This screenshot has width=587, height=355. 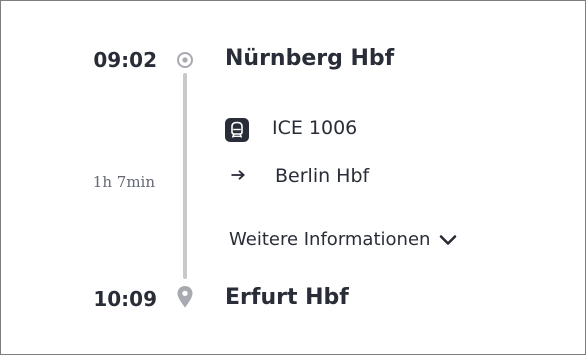 What do you see at coordinates (310, 58) in the screenshot?
I see `departure-station: Nürnberg Hbf` at bounding box center [310, 58].